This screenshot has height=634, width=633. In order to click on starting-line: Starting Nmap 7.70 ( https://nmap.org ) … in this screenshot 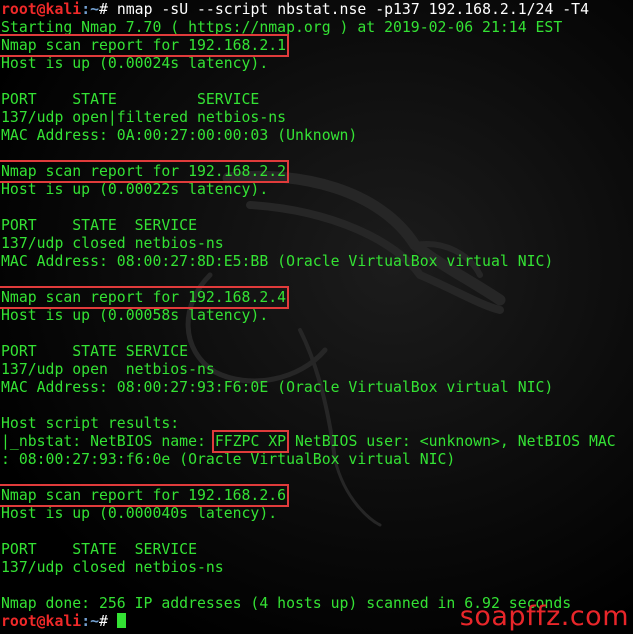, I will do `click(282, 27)`.